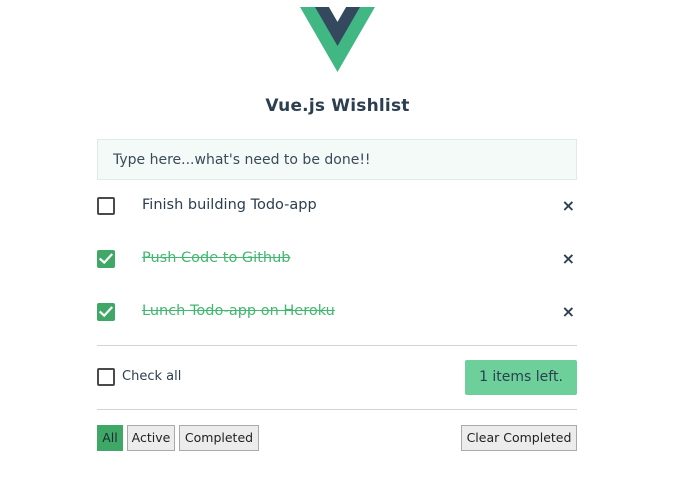 This screenshot has width=699, height=479. What do you see at coordinates (337, 106) in the screenshot?
I see `page-title: Vue.js Wishlist` at bounding box center [337, 106].